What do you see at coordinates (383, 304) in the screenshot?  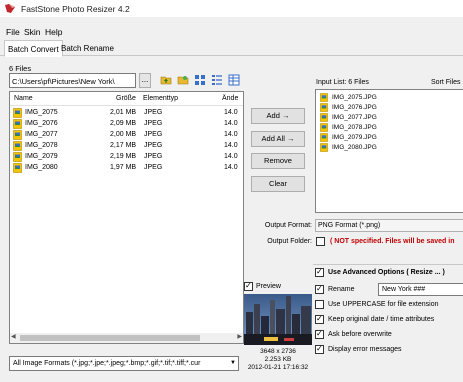 I see `uppercase-extension-label: Use UPPERCASE for file extension` at bounding box center [383, 304].